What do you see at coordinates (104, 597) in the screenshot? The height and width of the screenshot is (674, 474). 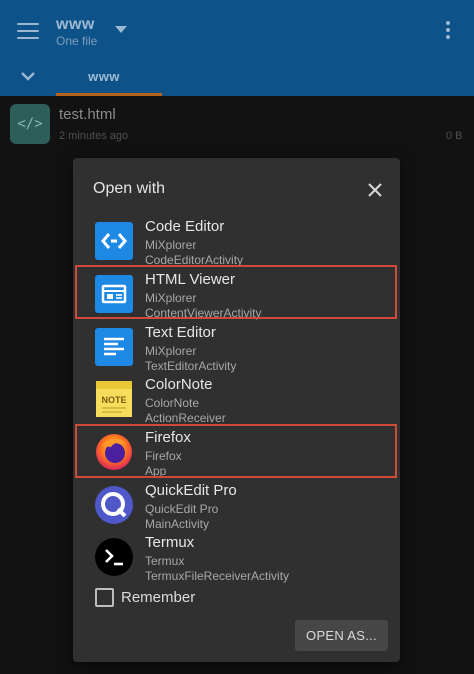 I see `remember-checkbox` at bounding box center [104, 597].